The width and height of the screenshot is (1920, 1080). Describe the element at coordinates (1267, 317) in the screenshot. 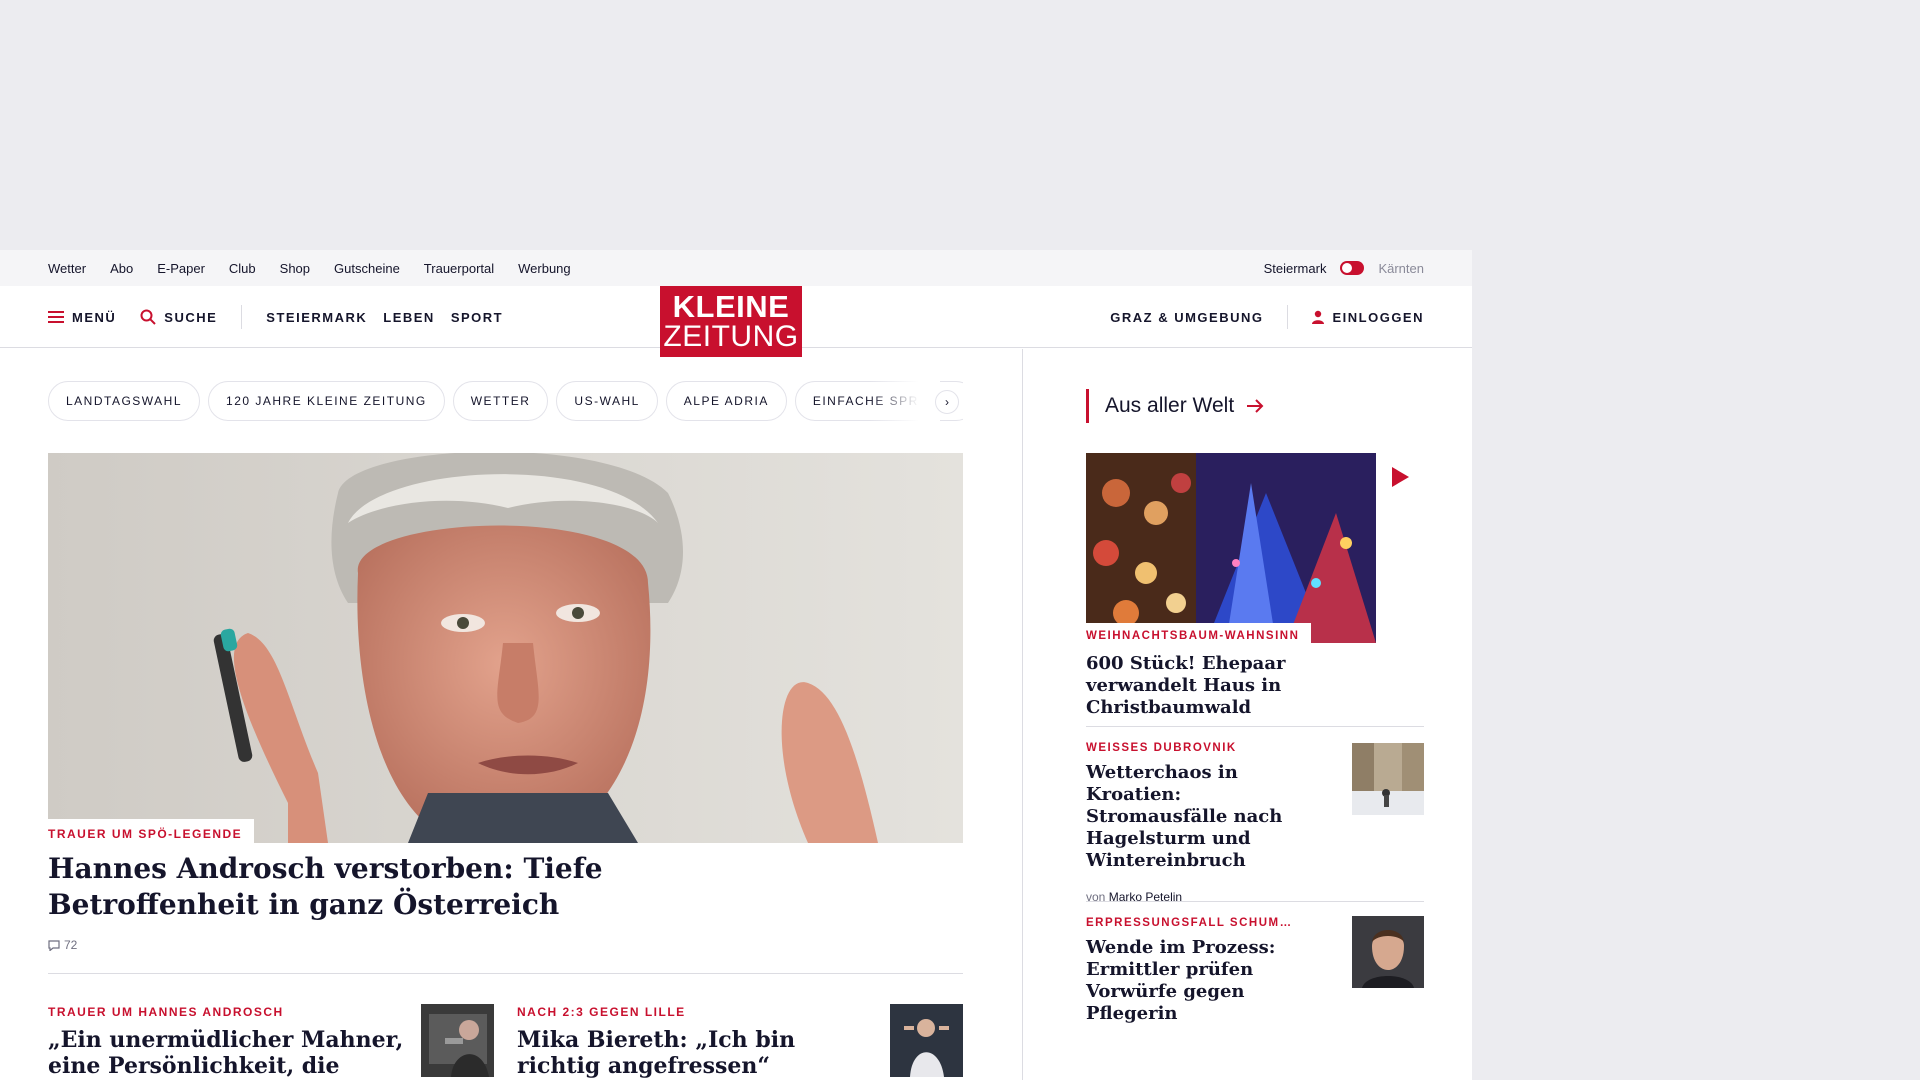

I see `main-nav-right: GRAZ & UMGEBUNG EINLOGGEN` at that location.